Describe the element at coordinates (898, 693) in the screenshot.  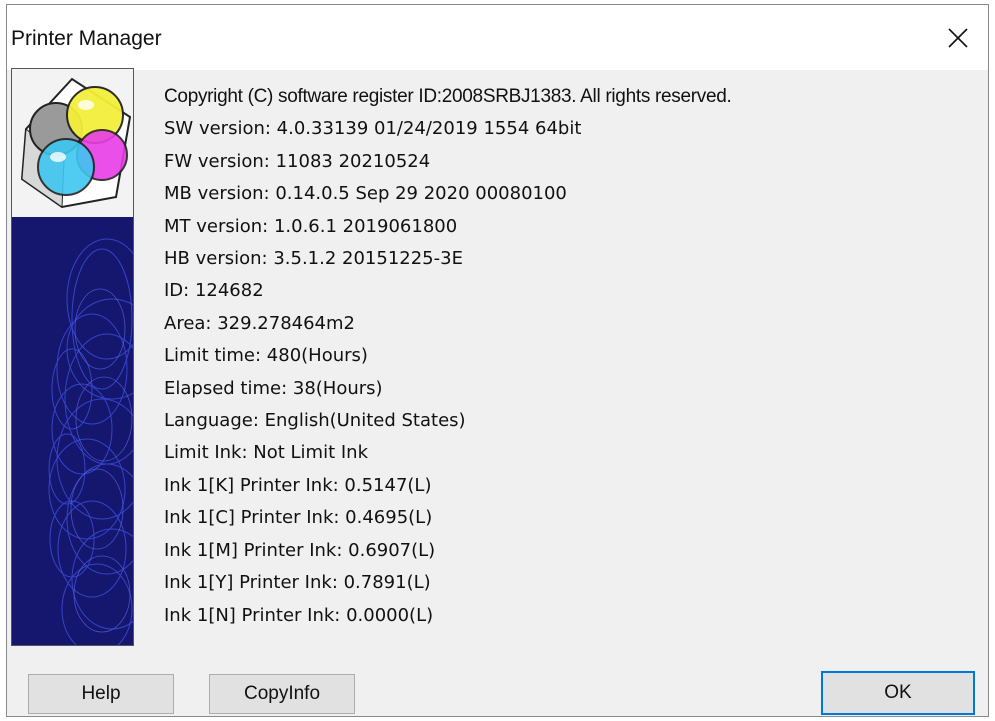
I see `ok-button: OK` at that location.